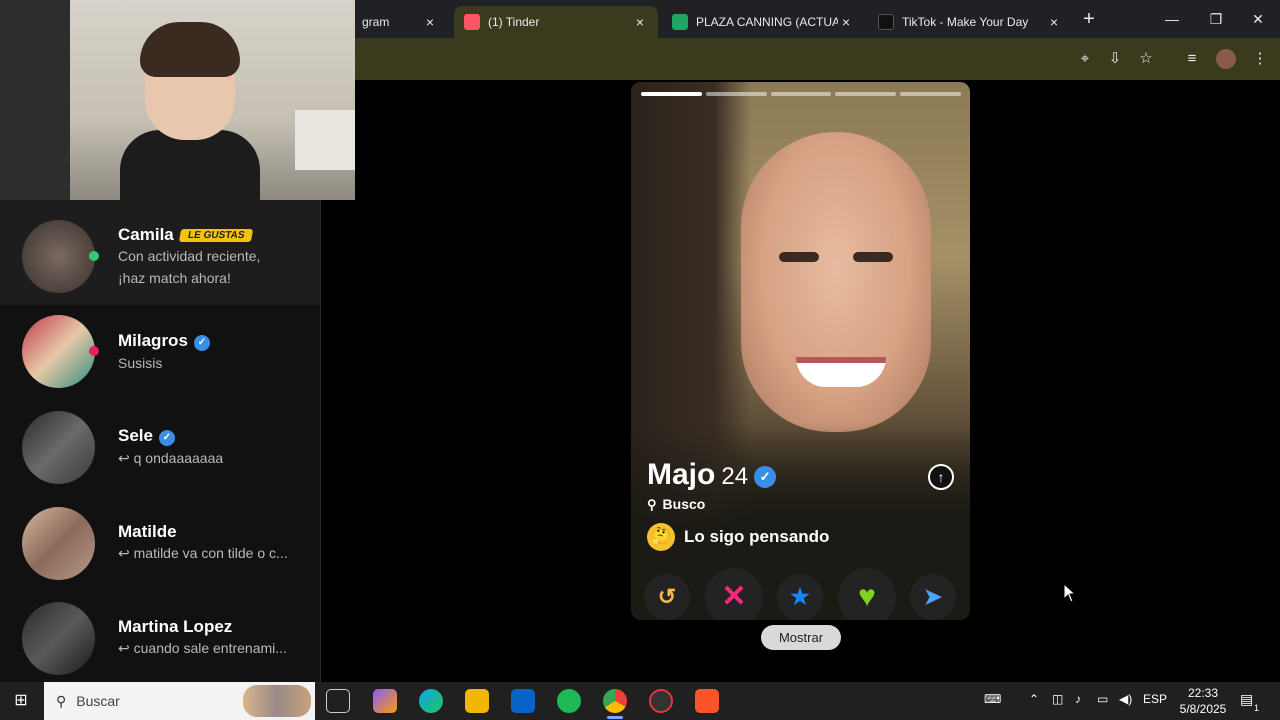 The height and width of the screenshot is (720, 1280). I want to click on tiktok-icon, so click(886, 22).